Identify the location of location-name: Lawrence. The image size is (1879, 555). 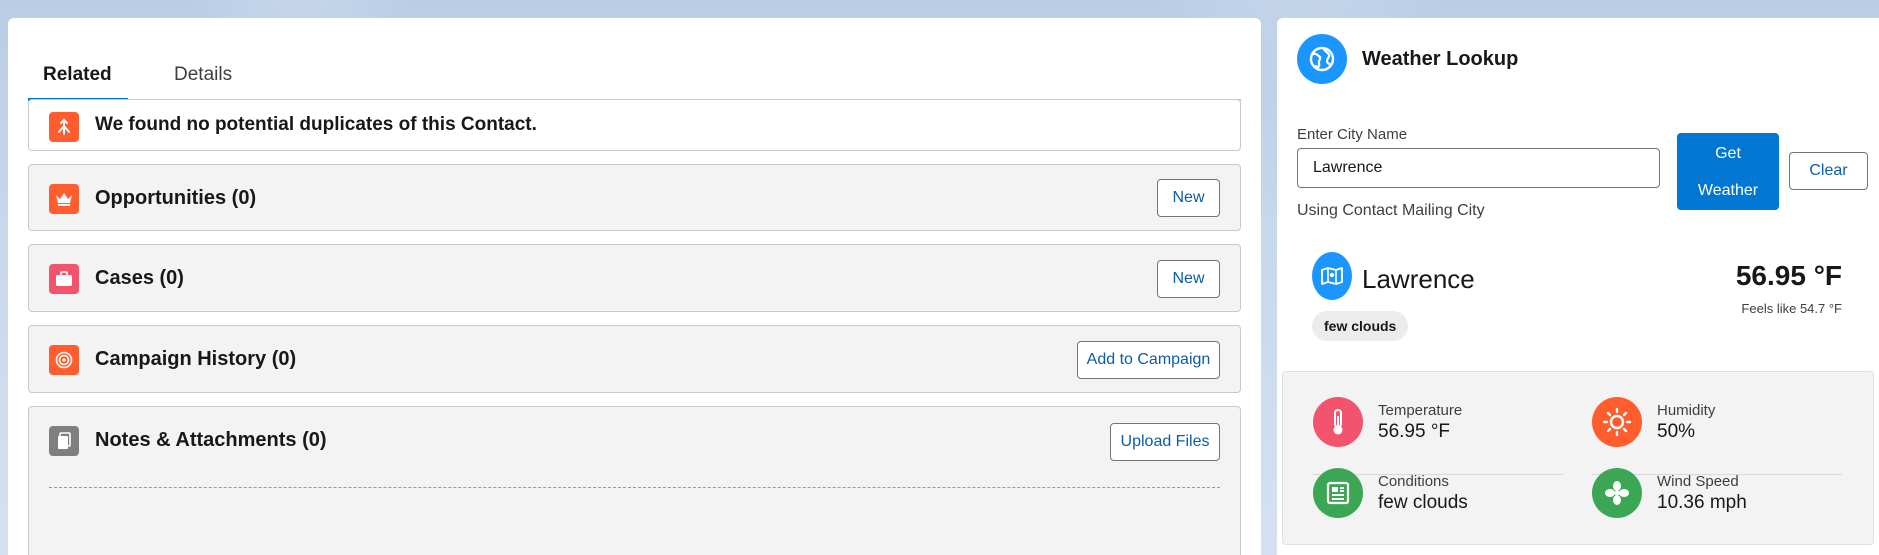
(1418, 279).